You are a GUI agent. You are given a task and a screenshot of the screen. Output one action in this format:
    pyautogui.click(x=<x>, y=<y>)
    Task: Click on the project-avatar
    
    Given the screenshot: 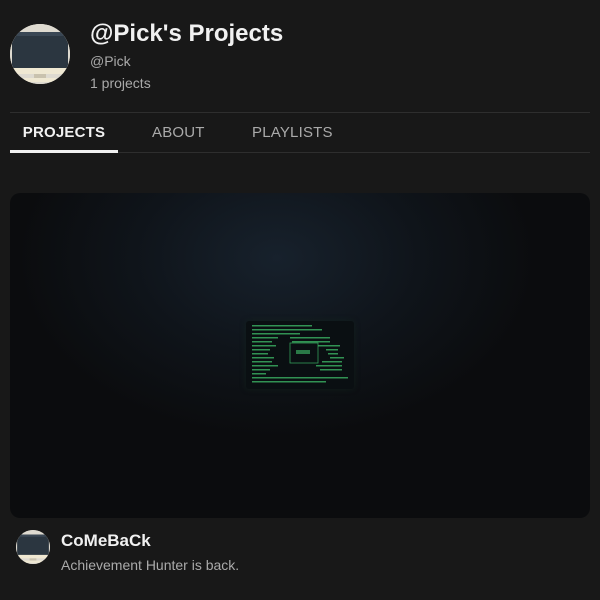 What is the action you would take?
    pyautogui.click(x=33, y=547)
    